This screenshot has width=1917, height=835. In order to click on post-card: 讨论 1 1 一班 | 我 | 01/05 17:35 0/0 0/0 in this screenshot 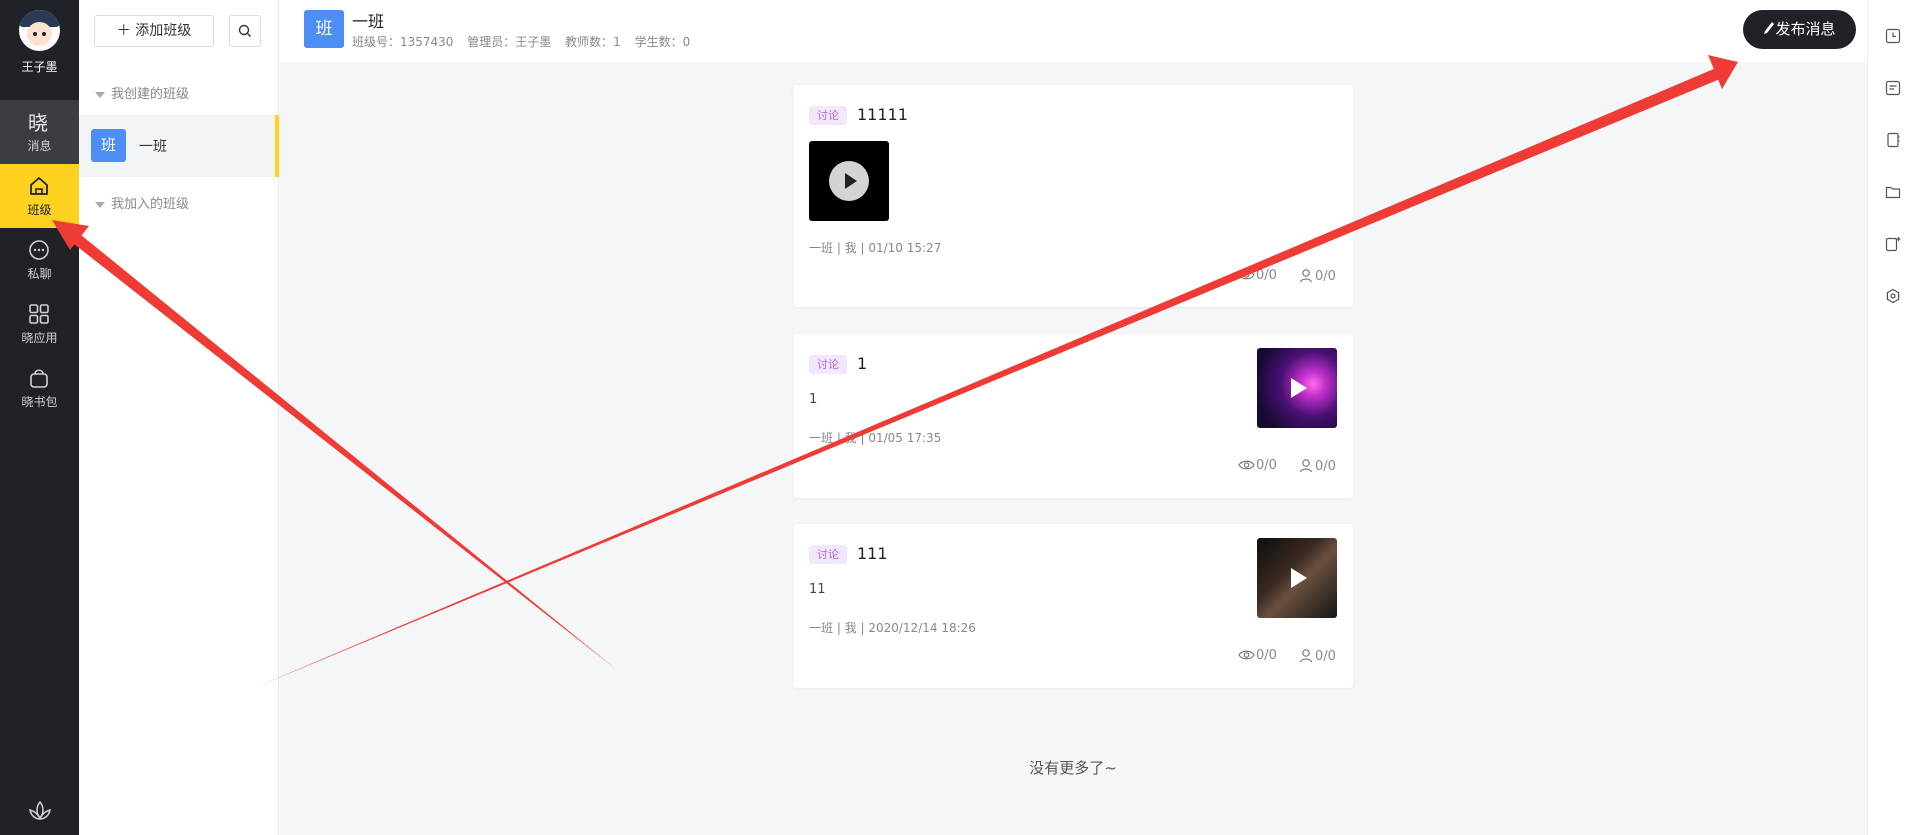, I will do `click(1073, 416)`.